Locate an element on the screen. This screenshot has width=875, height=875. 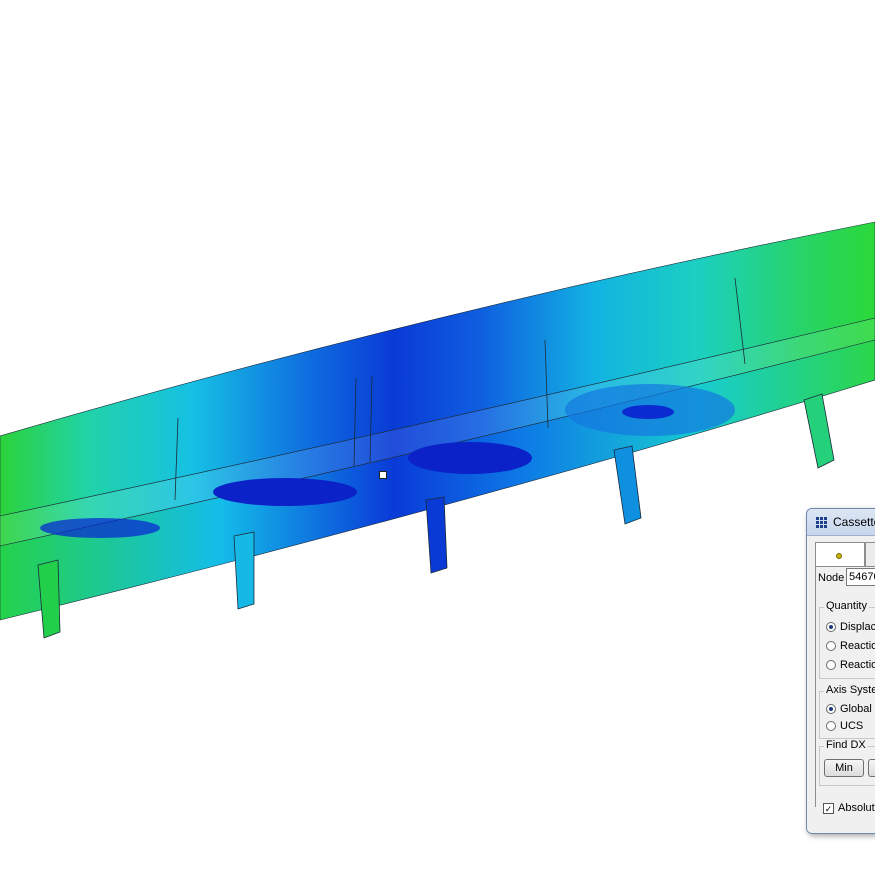
quantity-group: Quantity Displace Reaction Reaction is located at coordinates (847, 639).